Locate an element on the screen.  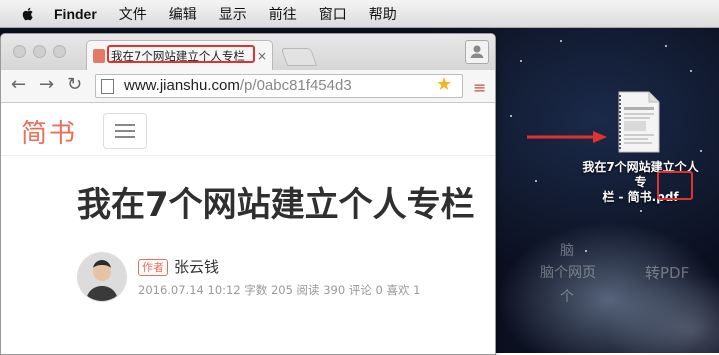
menu-edit: 编辑 is located at coordinates (183, 14).